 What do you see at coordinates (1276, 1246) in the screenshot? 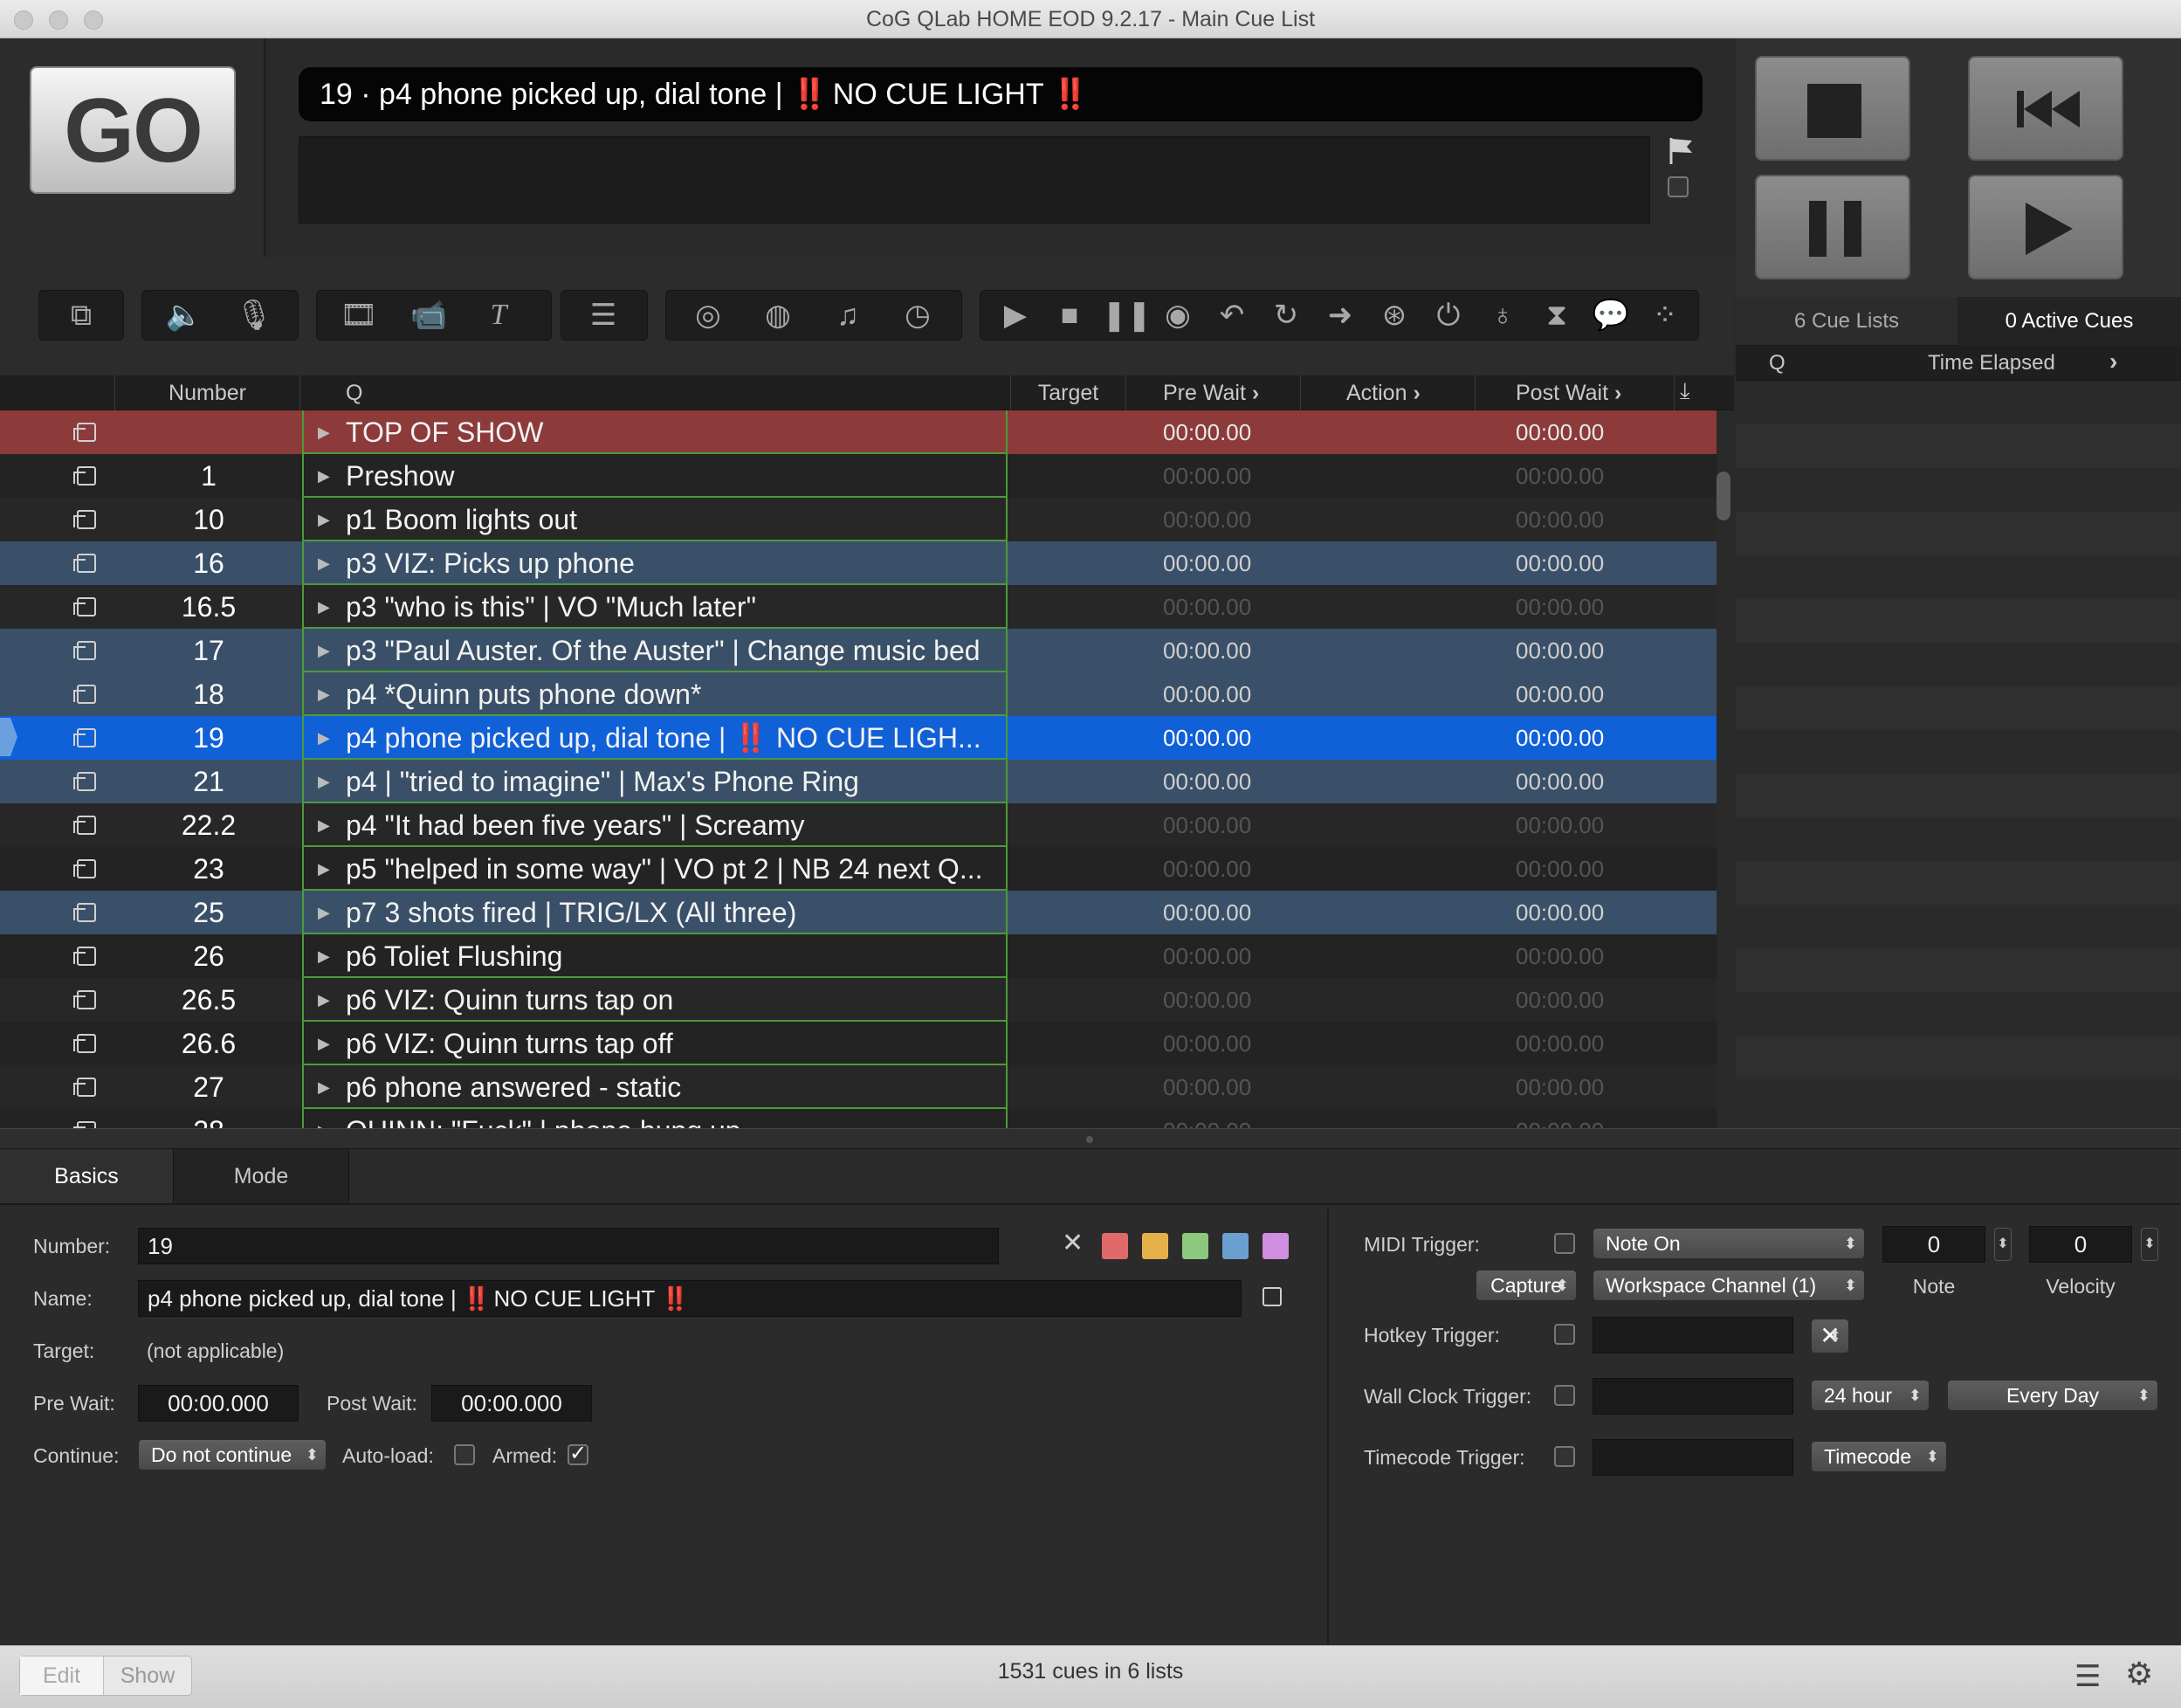
I see `color-swatch-purple` at bounding box center [1276, 1246].